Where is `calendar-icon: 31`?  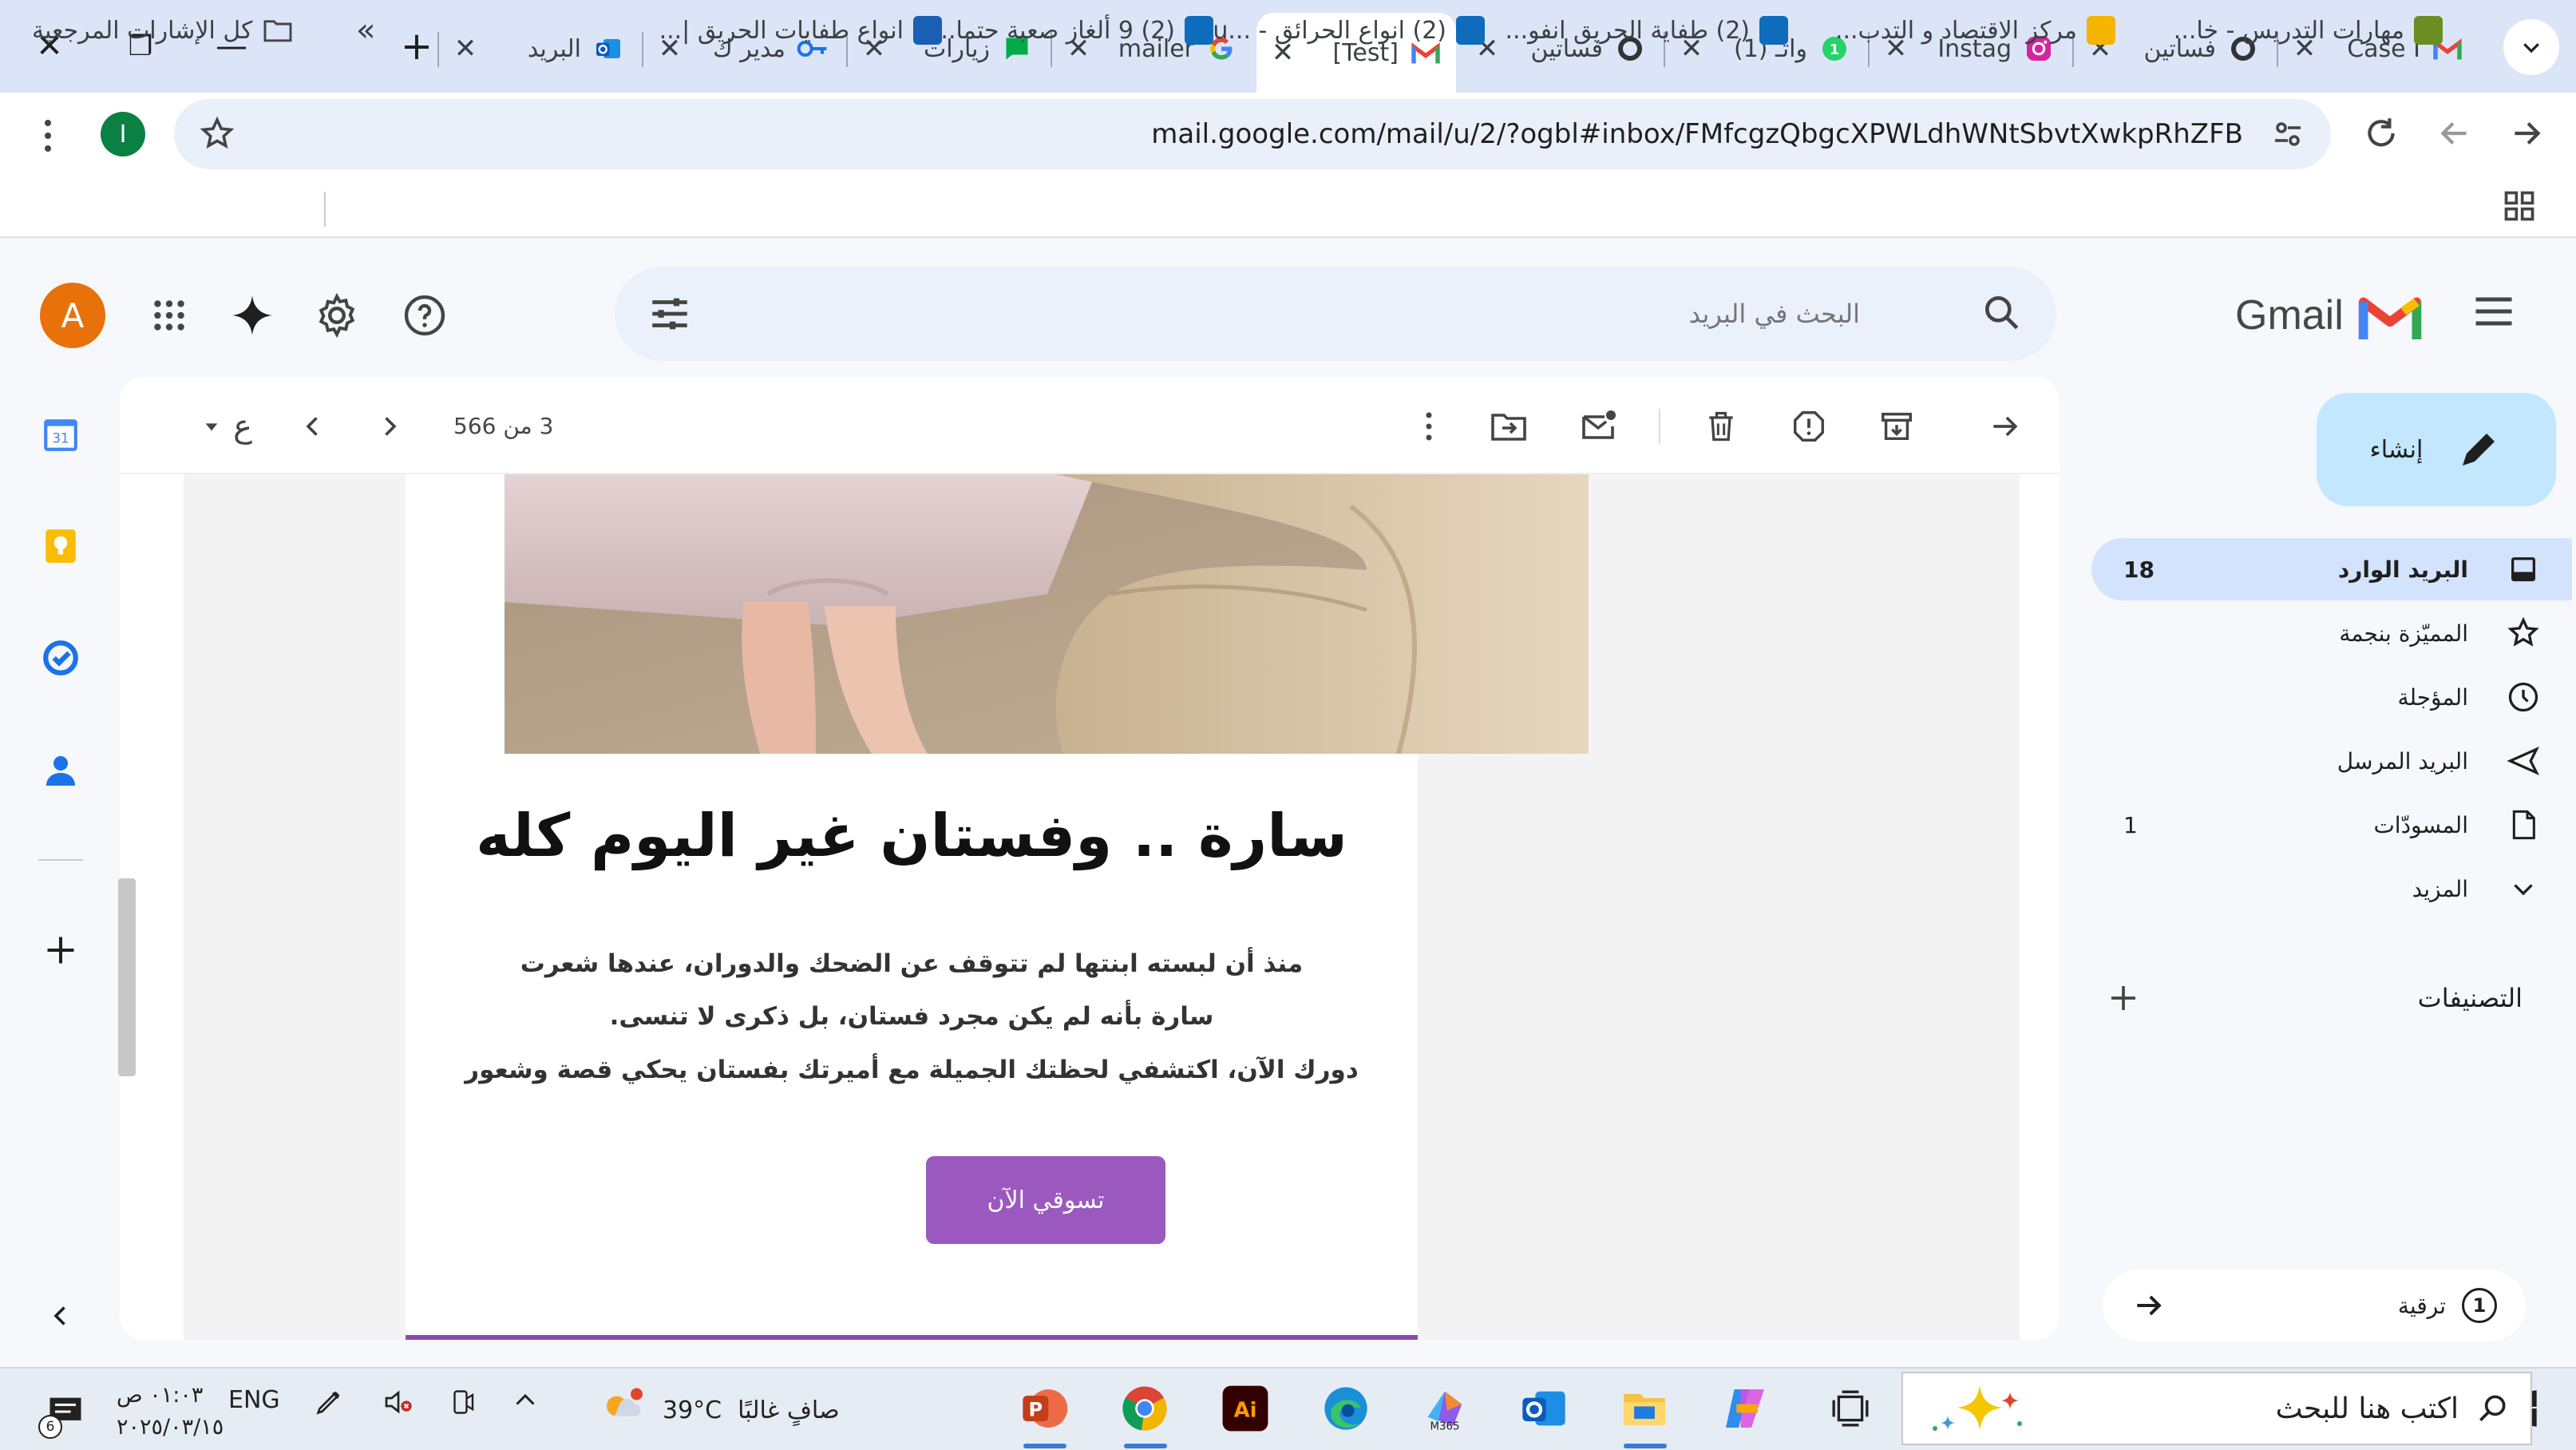
calendar-icon: 31 is located at coordinates (61, 434).